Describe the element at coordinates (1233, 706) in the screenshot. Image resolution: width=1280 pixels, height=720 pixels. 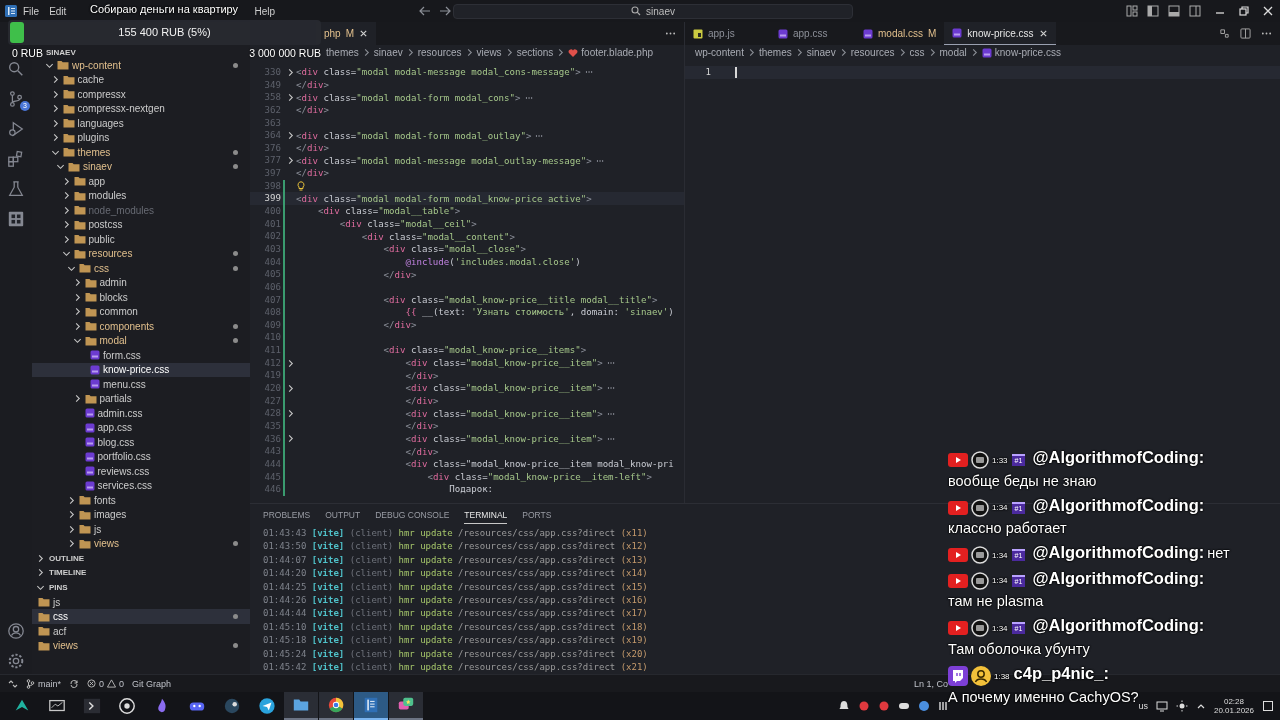
I see `clock: 02:28 20.01.2026` at that location.